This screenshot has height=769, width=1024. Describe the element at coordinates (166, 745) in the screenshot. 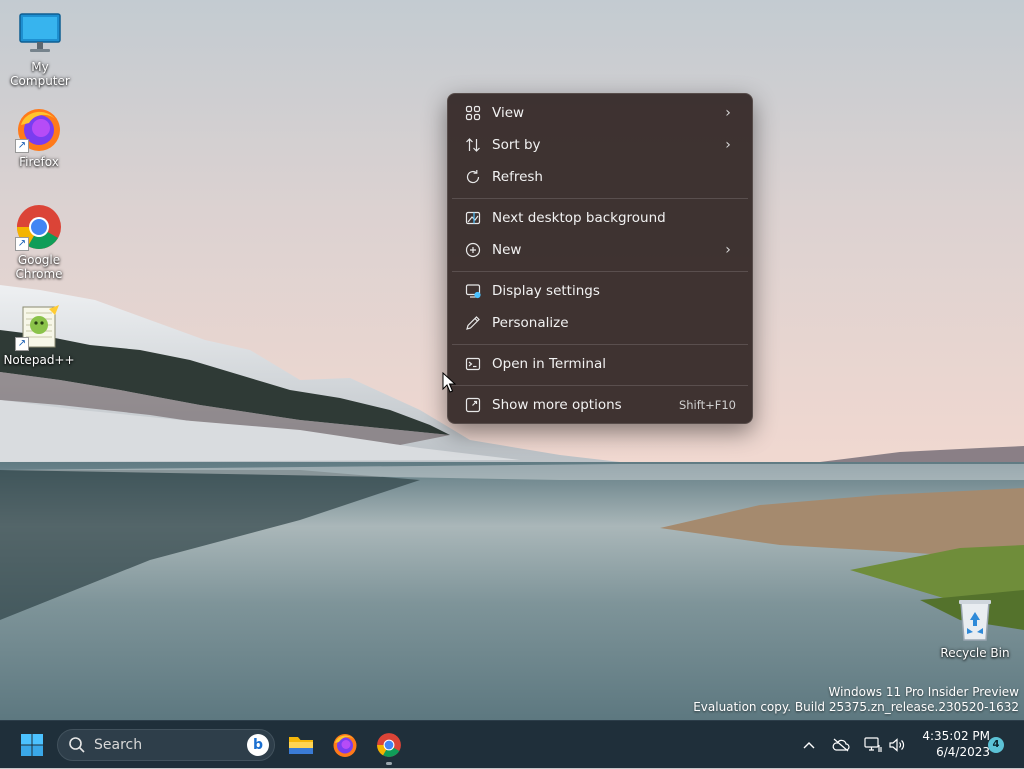

I see `taskbar-search-box: Search b` at that location.